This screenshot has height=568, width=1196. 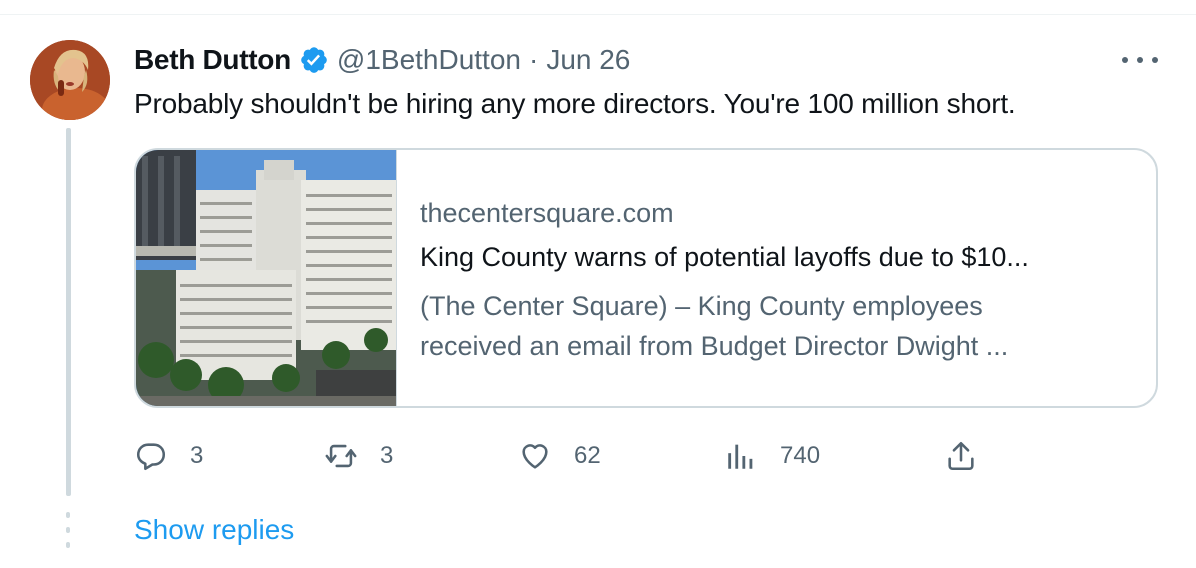 I want to click on thread-dots, so click(x=68, y=532).